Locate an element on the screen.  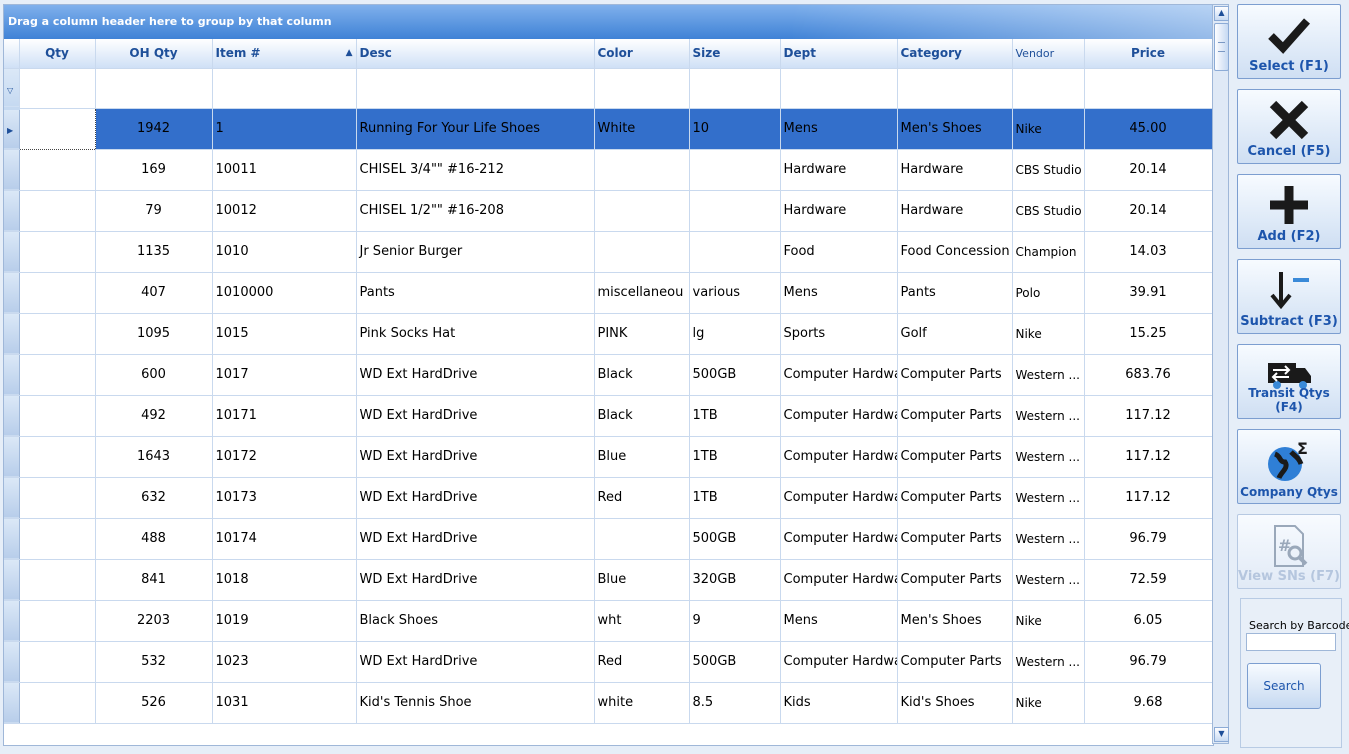
col-header-category: Category is located at coordinates (955, 54).